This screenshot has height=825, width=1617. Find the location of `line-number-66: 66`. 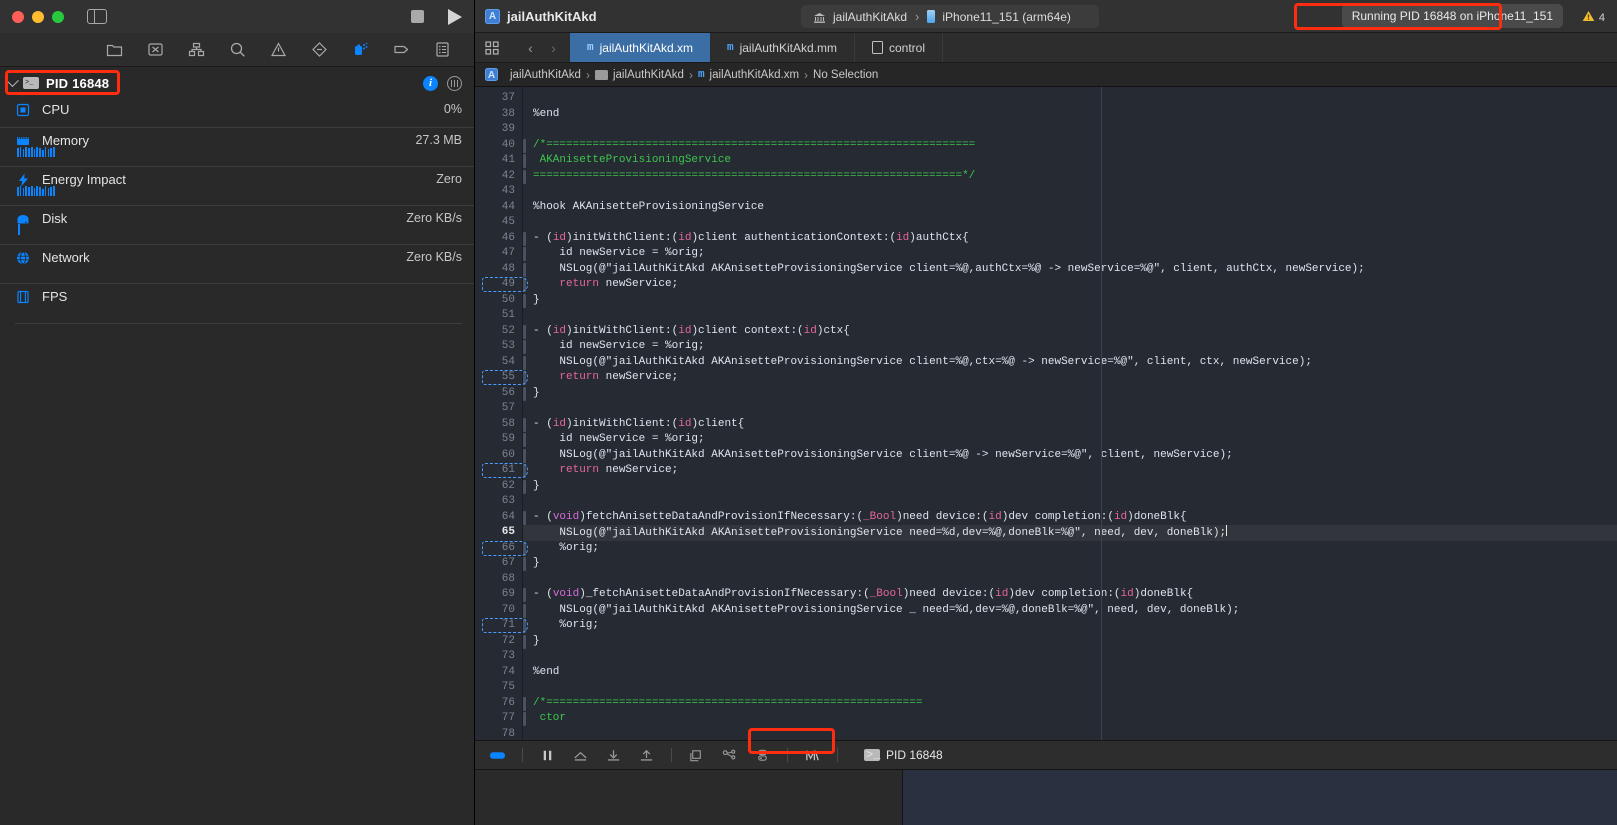

line-number-66: 66 is located at coordinates (501, 548).